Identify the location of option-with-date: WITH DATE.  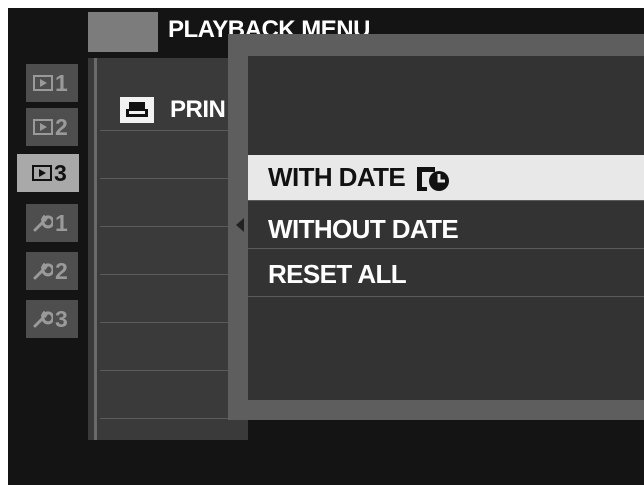
(446, 177).